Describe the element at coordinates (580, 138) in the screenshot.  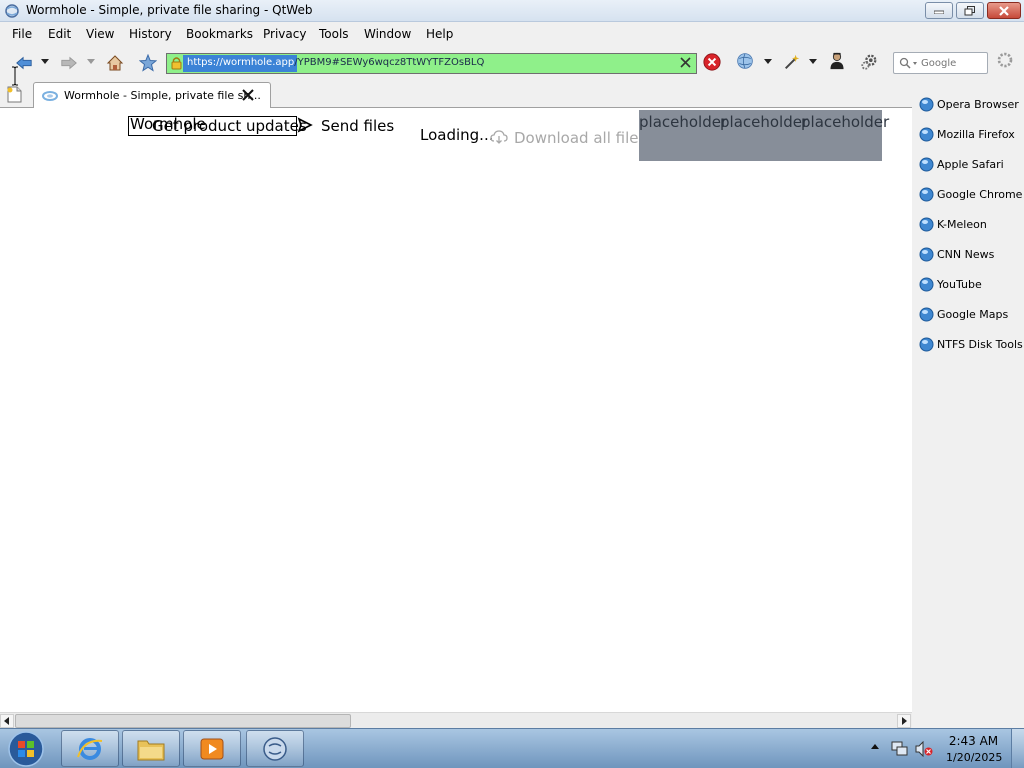
I see `download-all-files-button: Download all files` at that location.